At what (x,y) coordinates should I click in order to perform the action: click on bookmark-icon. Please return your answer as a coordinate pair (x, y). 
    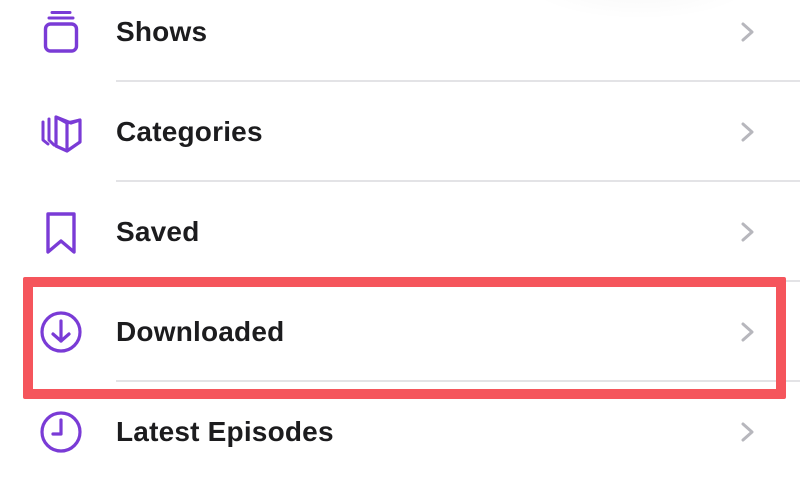
    Looking at the image, I should click on (61, 232).